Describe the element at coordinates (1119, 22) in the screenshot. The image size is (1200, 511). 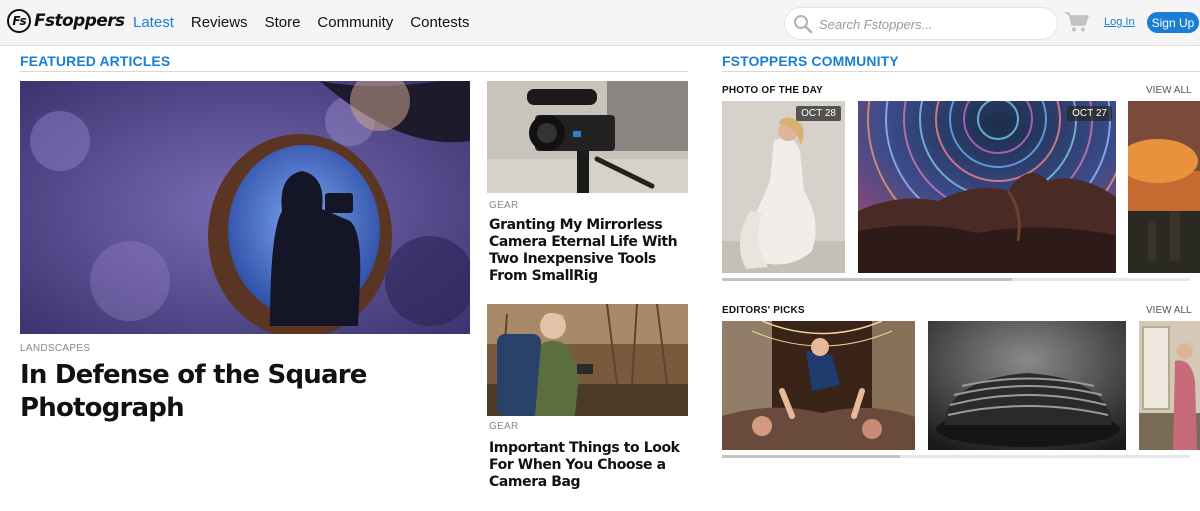
I see `login-link: Log In` at that location.